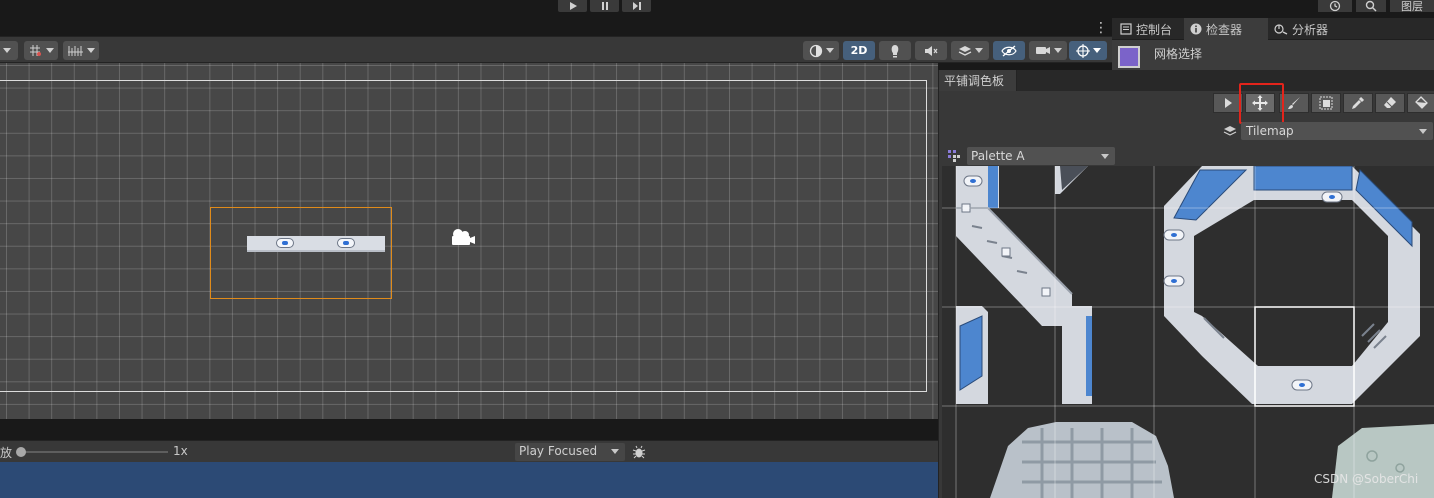  I want to click on eraser-icon, so click(1390, 102).